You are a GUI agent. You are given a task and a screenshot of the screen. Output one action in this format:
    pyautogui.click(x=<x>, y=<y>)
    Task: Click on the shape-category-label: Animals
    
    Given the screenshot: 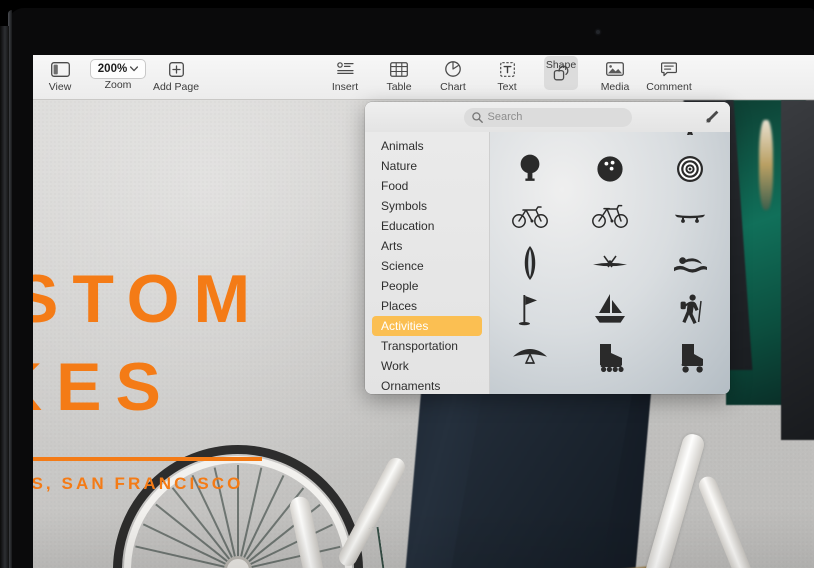 What is the action you would take?
    pyautogui.click(x=402, y=146)
    